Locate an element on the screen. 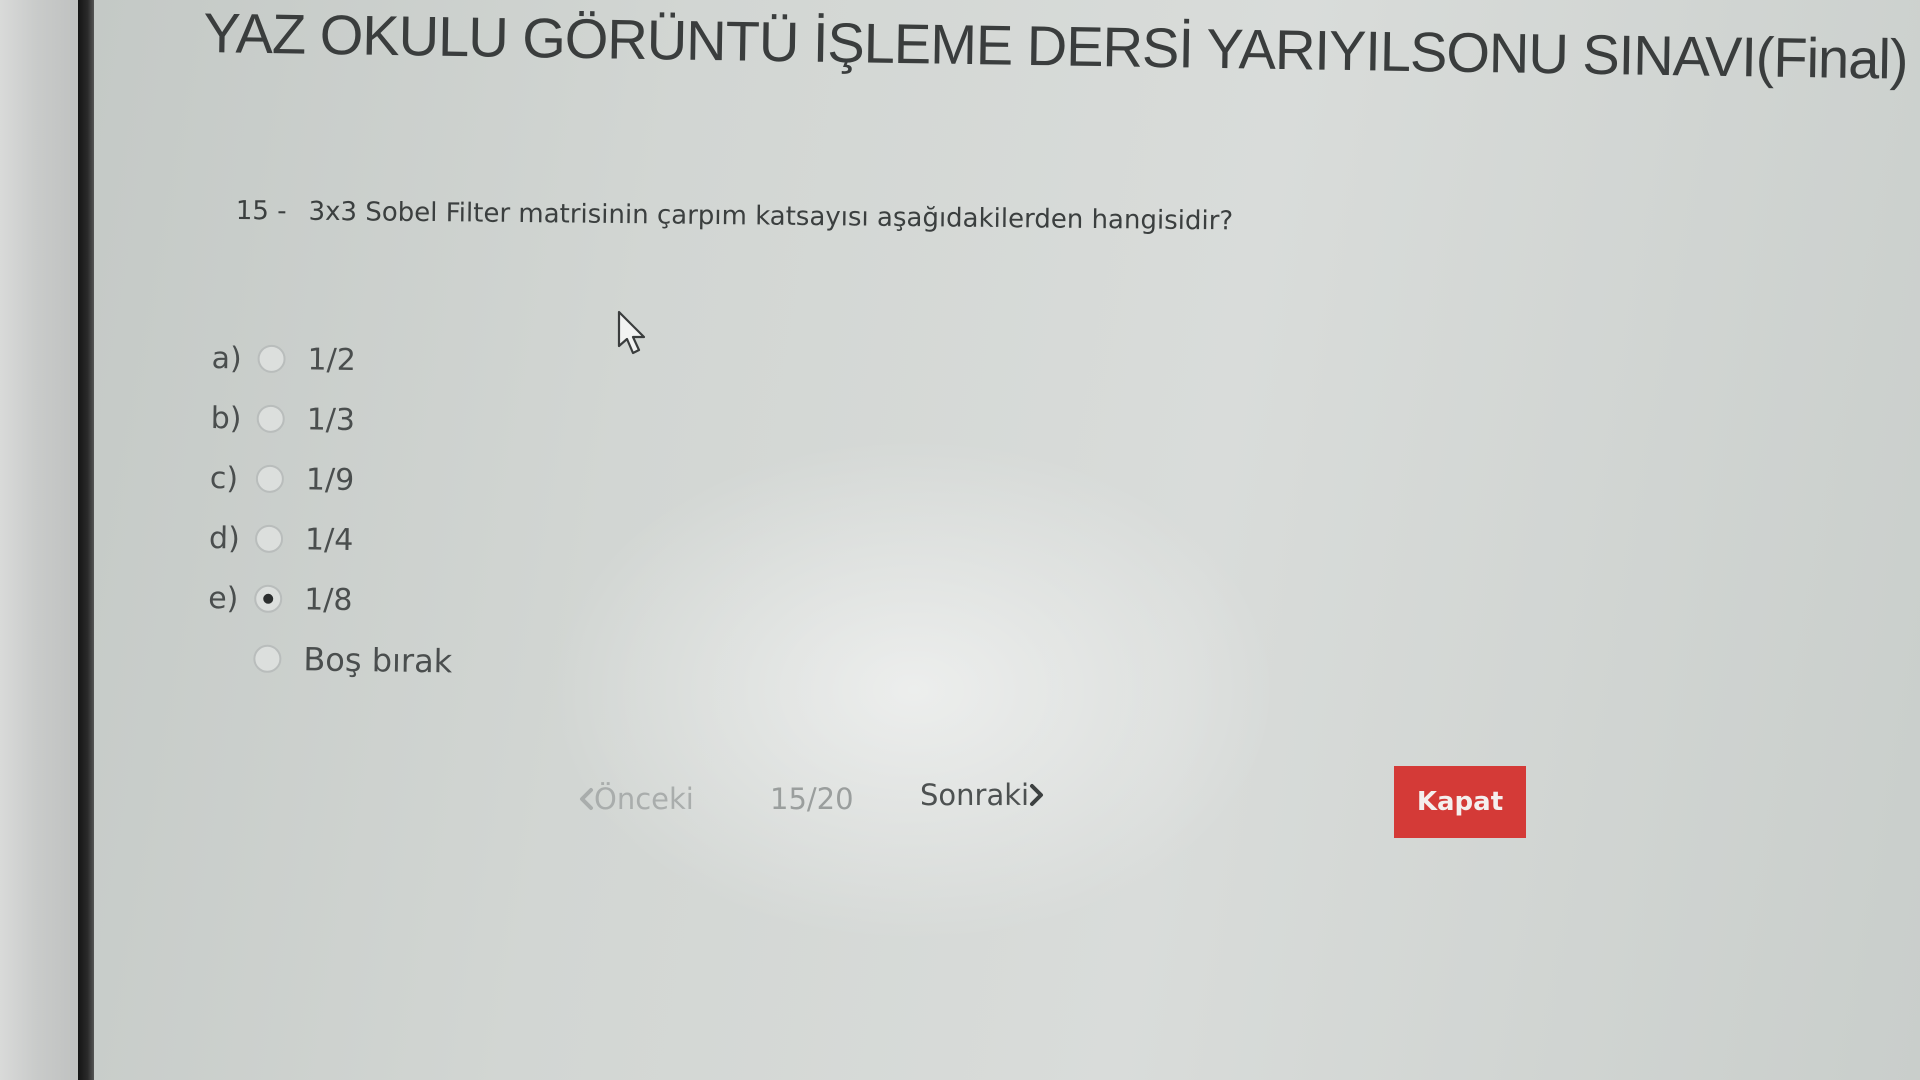 The image size is (1920, 1080). option-c-radio is located at coordinates (270, 479).